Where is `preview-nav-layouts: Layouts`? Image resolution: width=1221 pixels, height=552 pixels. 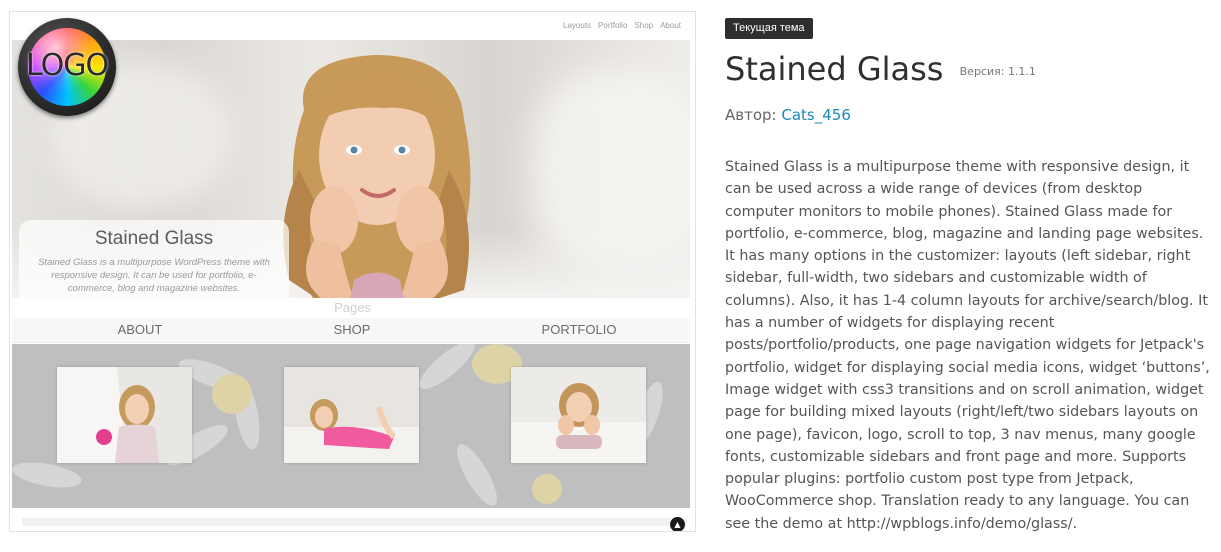
preview-nav-layouts: Layouts is located at coordinates (577, 25).